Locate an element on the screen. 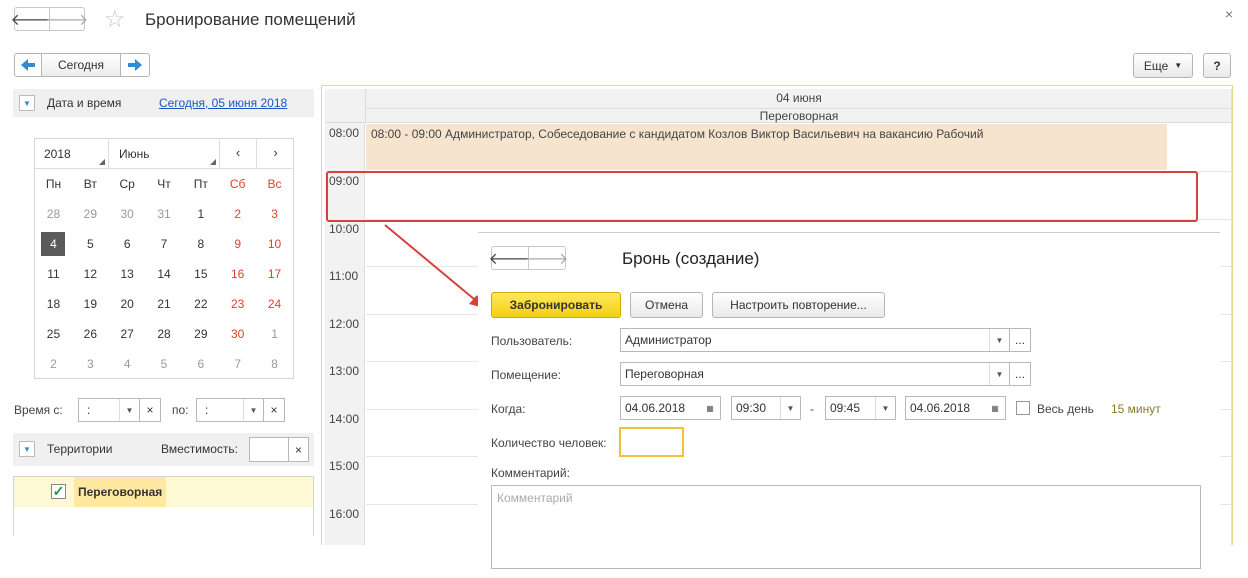 Image resolution: width=1248 pixels, height=578 pixels. date-section-toggle: ▼ is located at coordinates (27, 103).